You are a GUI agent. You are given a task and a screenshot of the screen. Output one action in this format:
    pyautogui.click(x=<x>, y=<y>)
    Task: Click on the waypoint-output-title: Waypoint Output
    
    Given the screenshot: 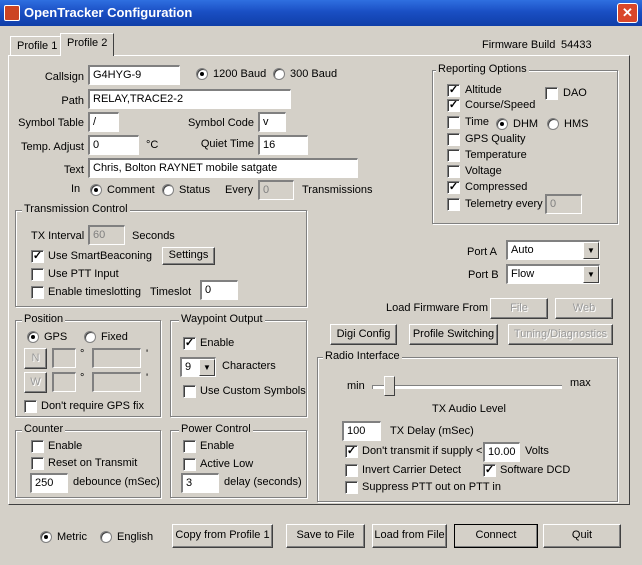 What is the action you would take?
    pyautogui.click(x=222, y=319)
    